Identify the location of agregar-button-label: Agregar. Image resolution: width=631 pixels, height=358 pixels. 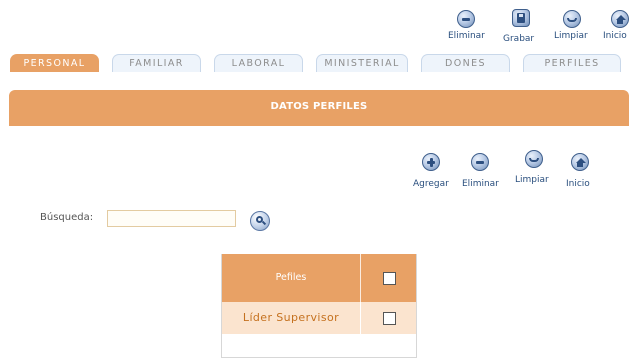
(431, 184).